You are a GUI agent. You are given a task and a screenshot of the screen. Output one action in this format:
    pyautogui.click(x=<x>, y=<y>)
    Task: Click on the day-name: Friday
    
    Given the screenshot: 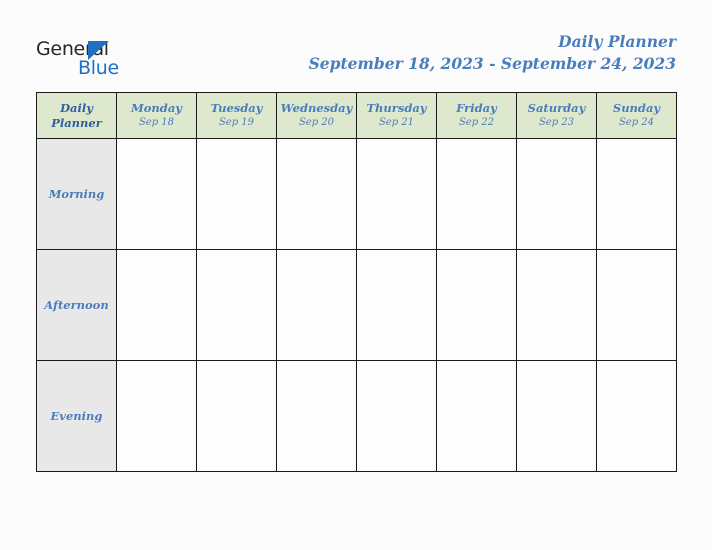 What is the action you would take?
    pyautogui.click(x=476, y=108)
    